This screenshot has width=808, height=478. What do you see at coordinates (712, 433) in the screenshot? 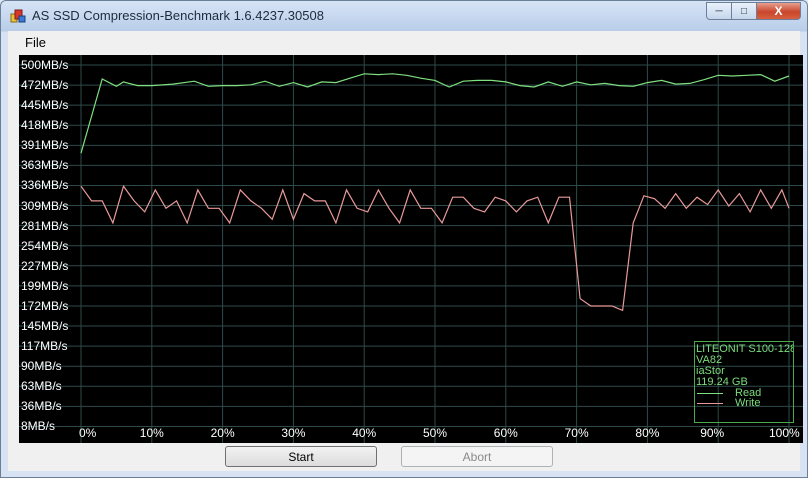
I see `x-tick-label: 90%` at bounding box center [712, 433].